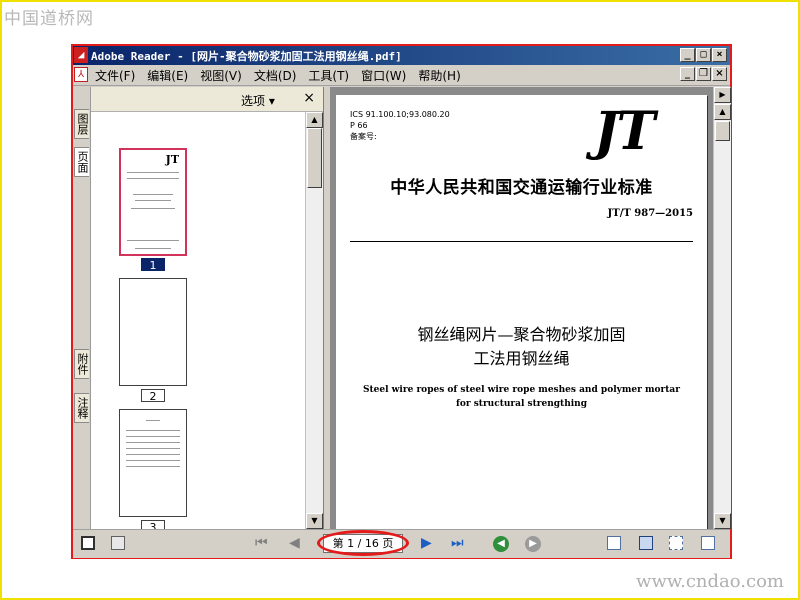  What do you see at coordinates (646, 543) in the screenshot?
I see `continuous-page-icon` at bounding box center [646, 543].